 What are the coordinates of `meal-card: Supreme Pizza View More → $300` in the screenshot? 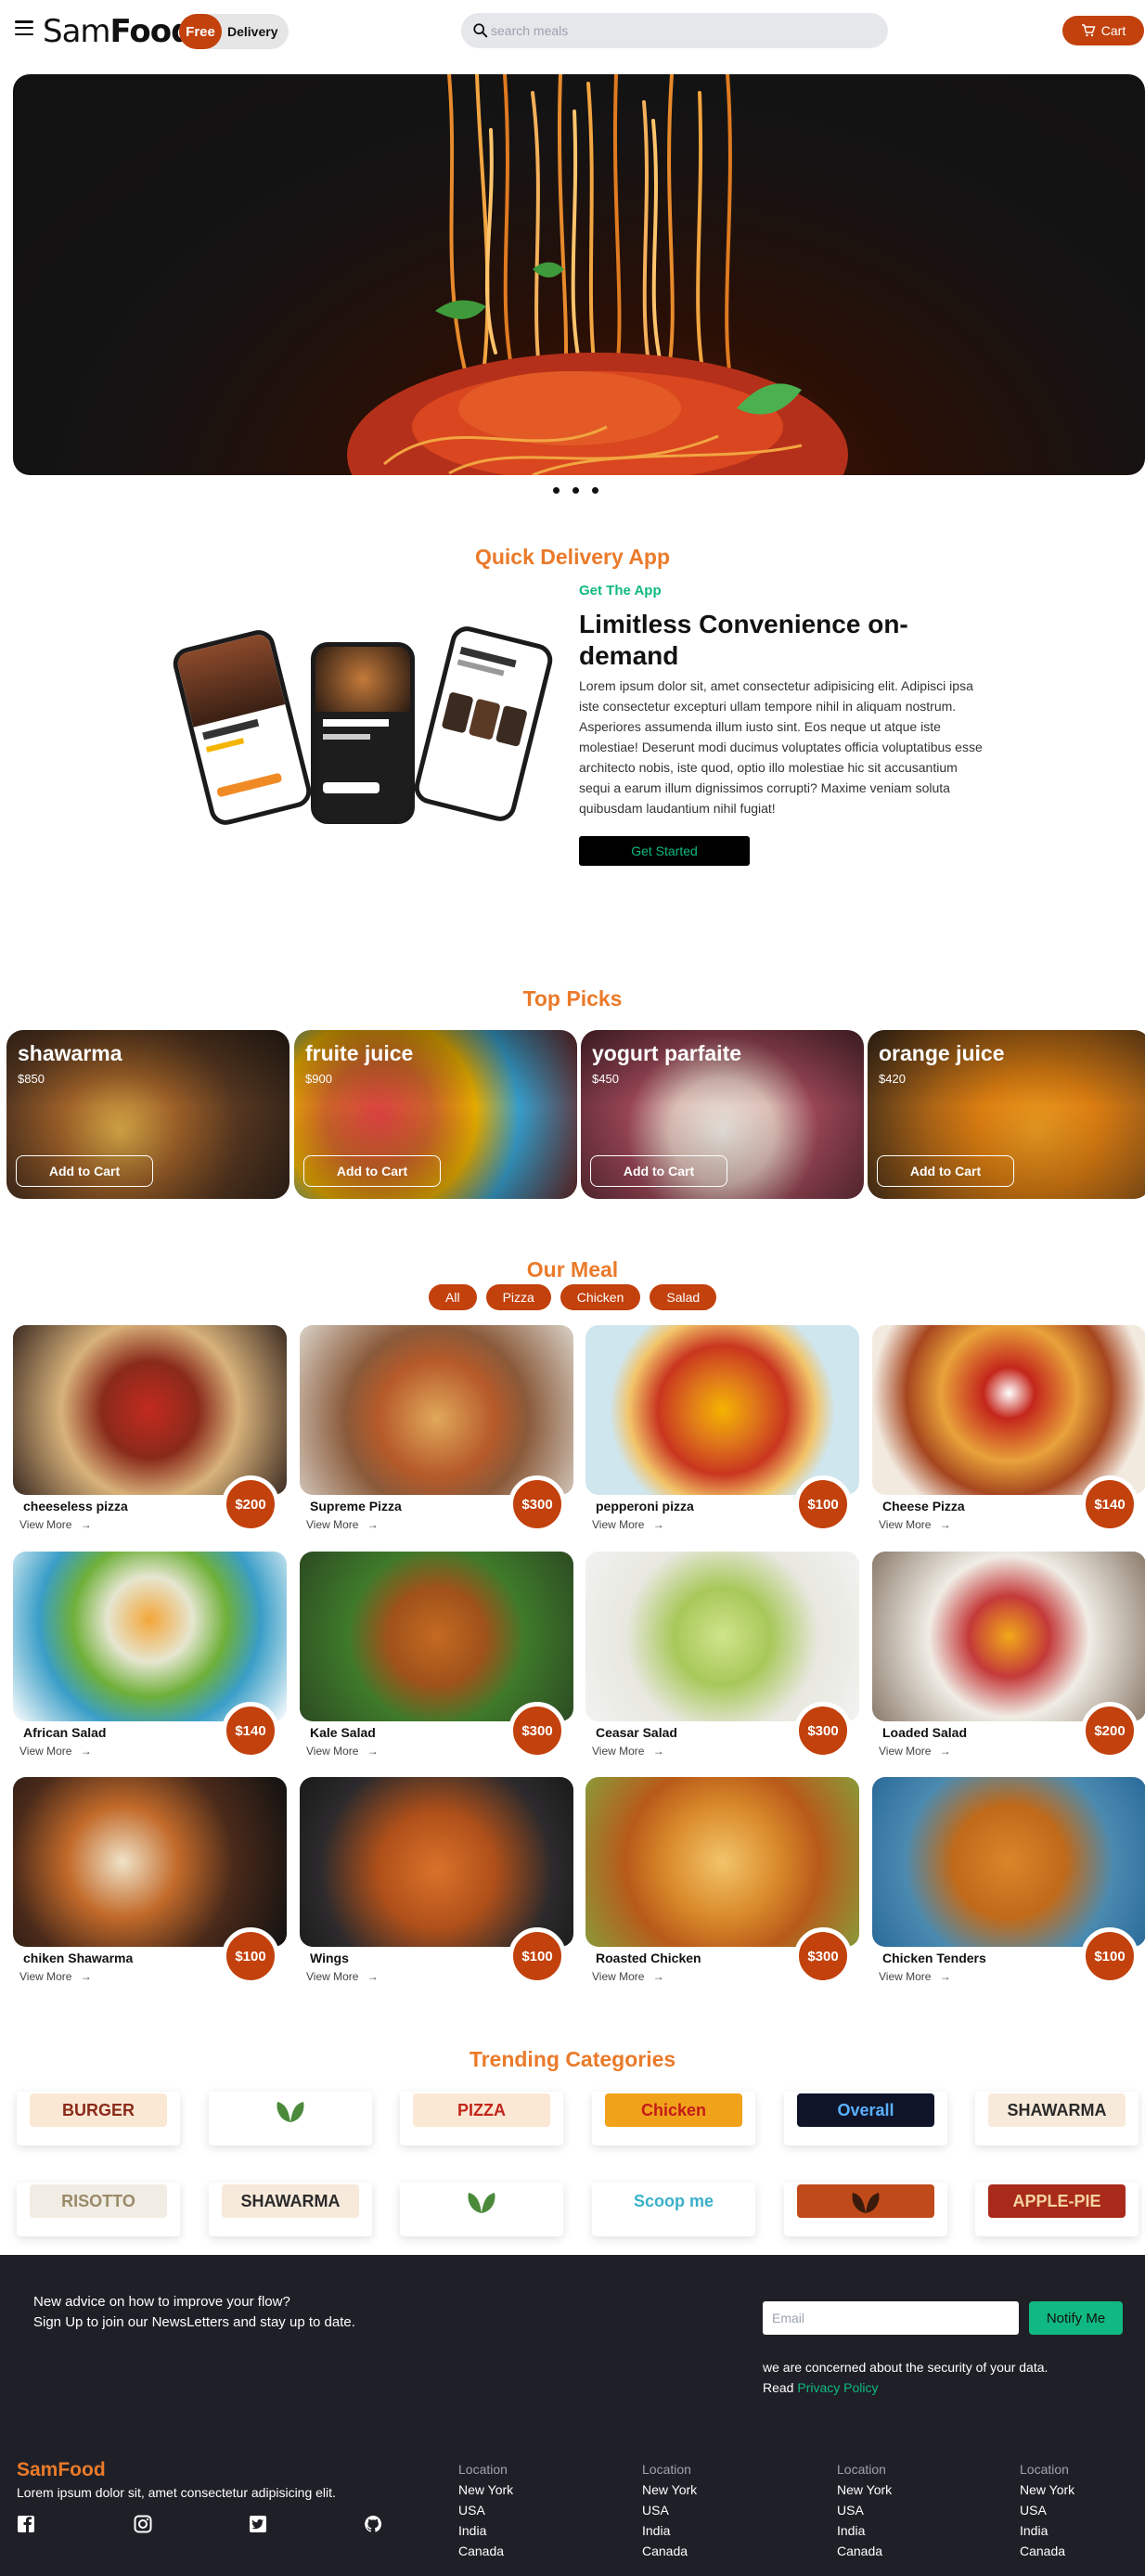 It's located at (436, 1434).